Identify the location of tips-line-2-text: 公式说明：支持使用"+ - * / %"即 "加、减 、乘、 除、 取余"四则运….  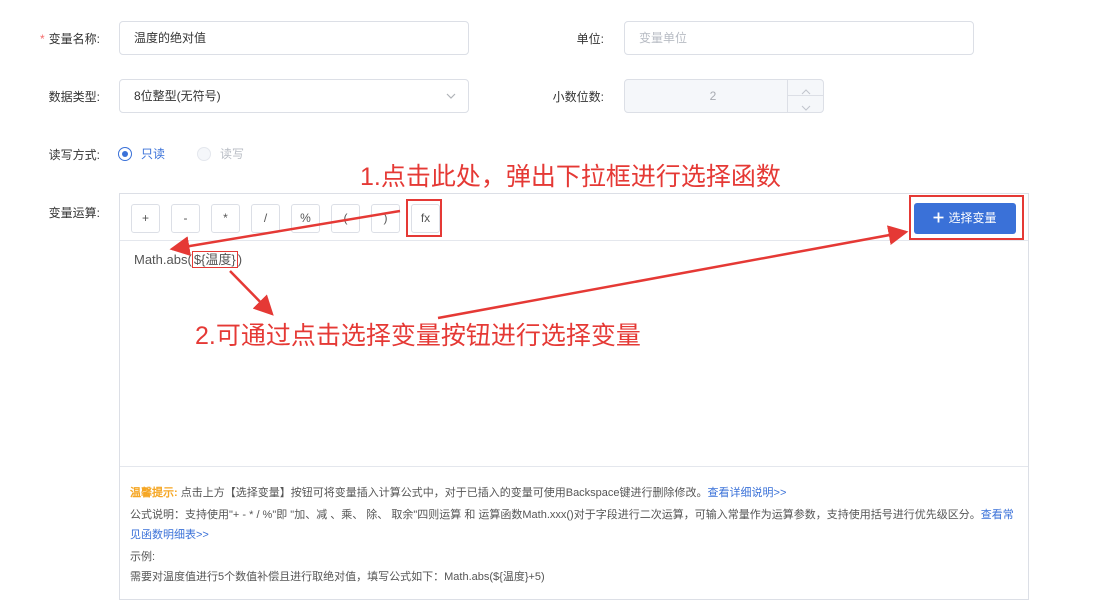
(555, 515).